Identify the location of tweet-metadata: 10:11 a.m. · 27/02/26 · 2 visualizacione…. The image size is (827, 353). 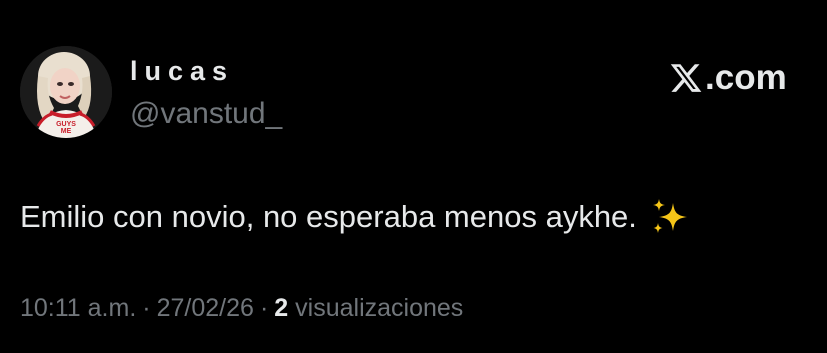
(241, 308).